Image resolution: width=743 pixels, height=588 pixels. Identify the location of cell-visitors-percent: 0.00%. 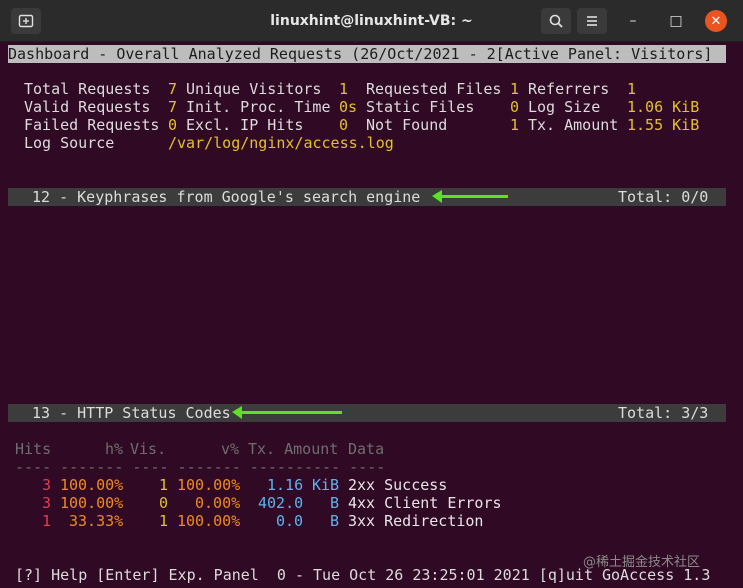
(218, 503).